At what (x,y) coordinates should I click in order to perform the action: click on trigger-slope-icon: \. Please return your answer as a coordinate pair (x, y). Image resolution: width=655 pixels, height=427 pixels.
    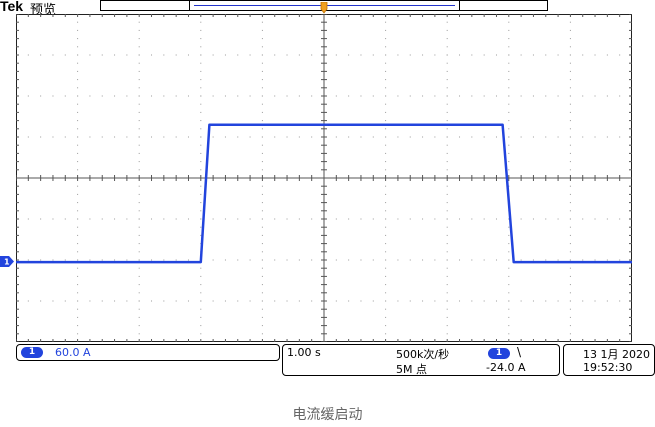
    Looking at the image, I should click on (519, 352).